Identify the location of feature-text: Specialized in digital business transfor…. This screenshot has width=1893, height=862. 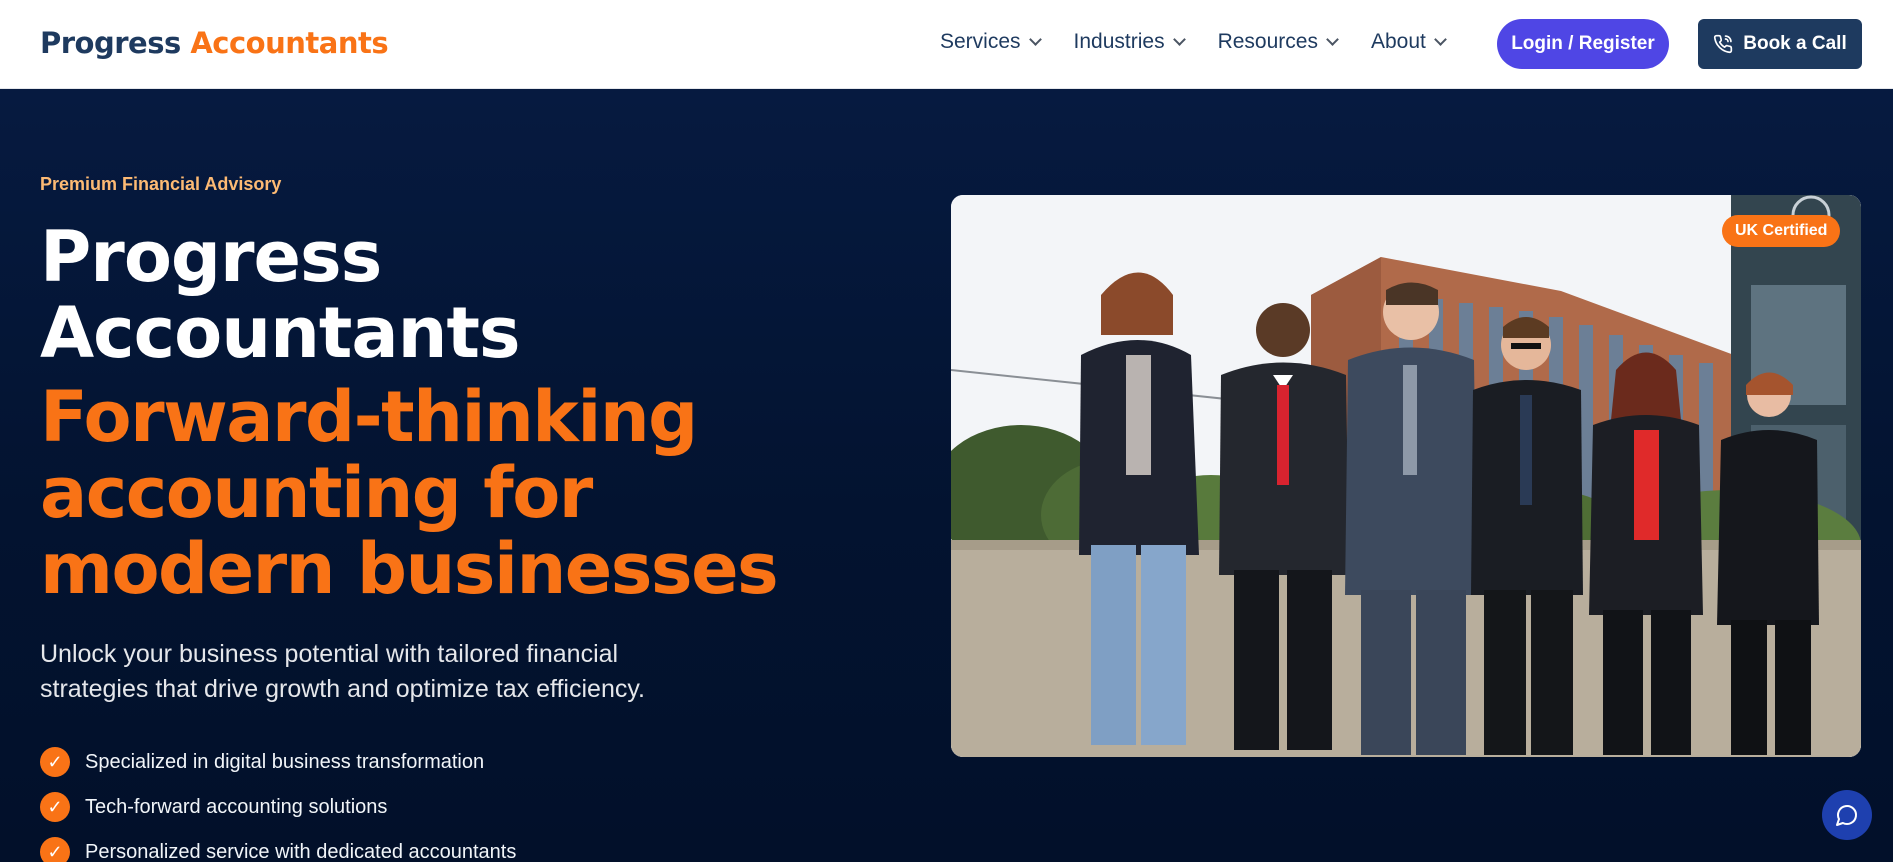
(285, 761).